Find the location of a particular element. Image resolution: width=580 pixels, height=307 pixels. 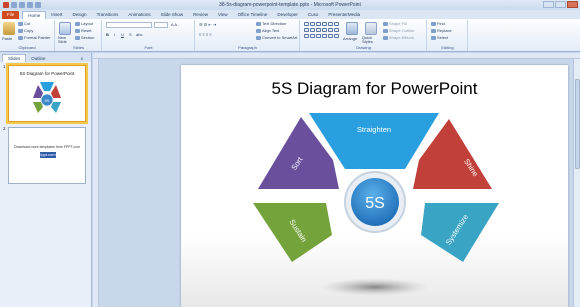

shape-effects-button: Shape Effects is located at coordinates (398, 37).